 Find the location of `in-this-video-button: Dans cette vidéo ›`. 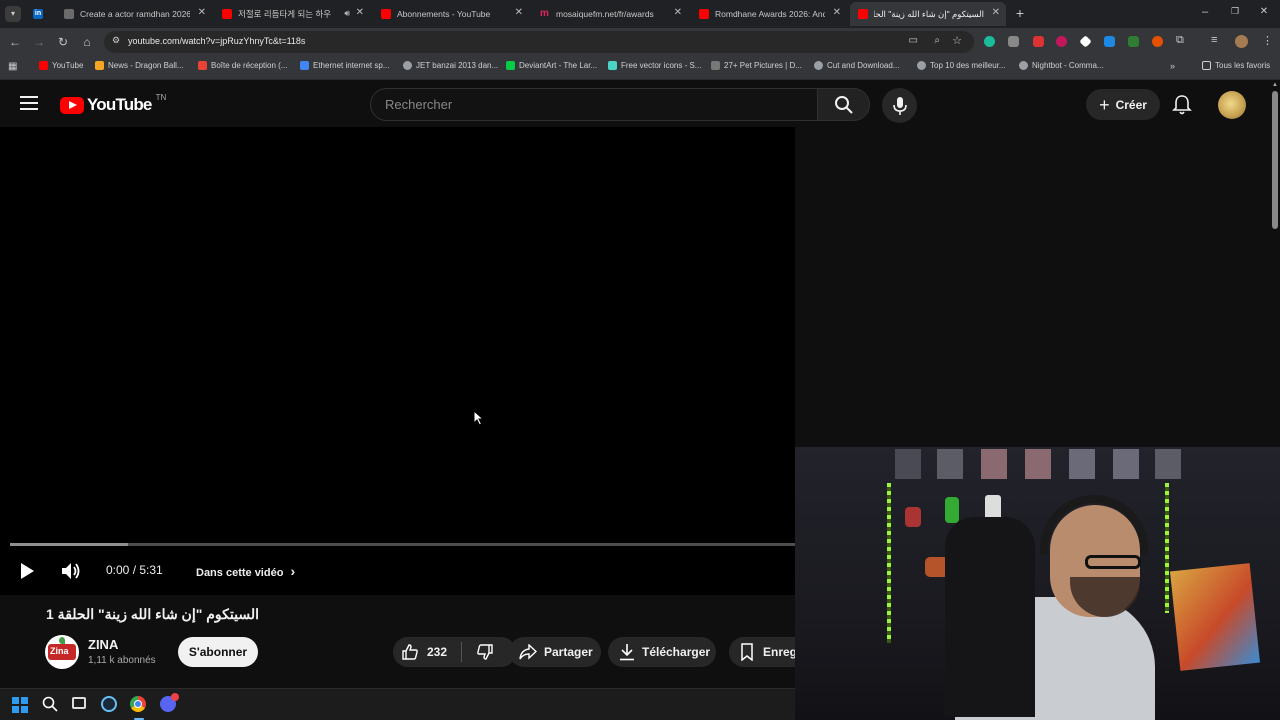

in-this-video-button: Dans cette vidéo › is located at coordinates (245, 571).